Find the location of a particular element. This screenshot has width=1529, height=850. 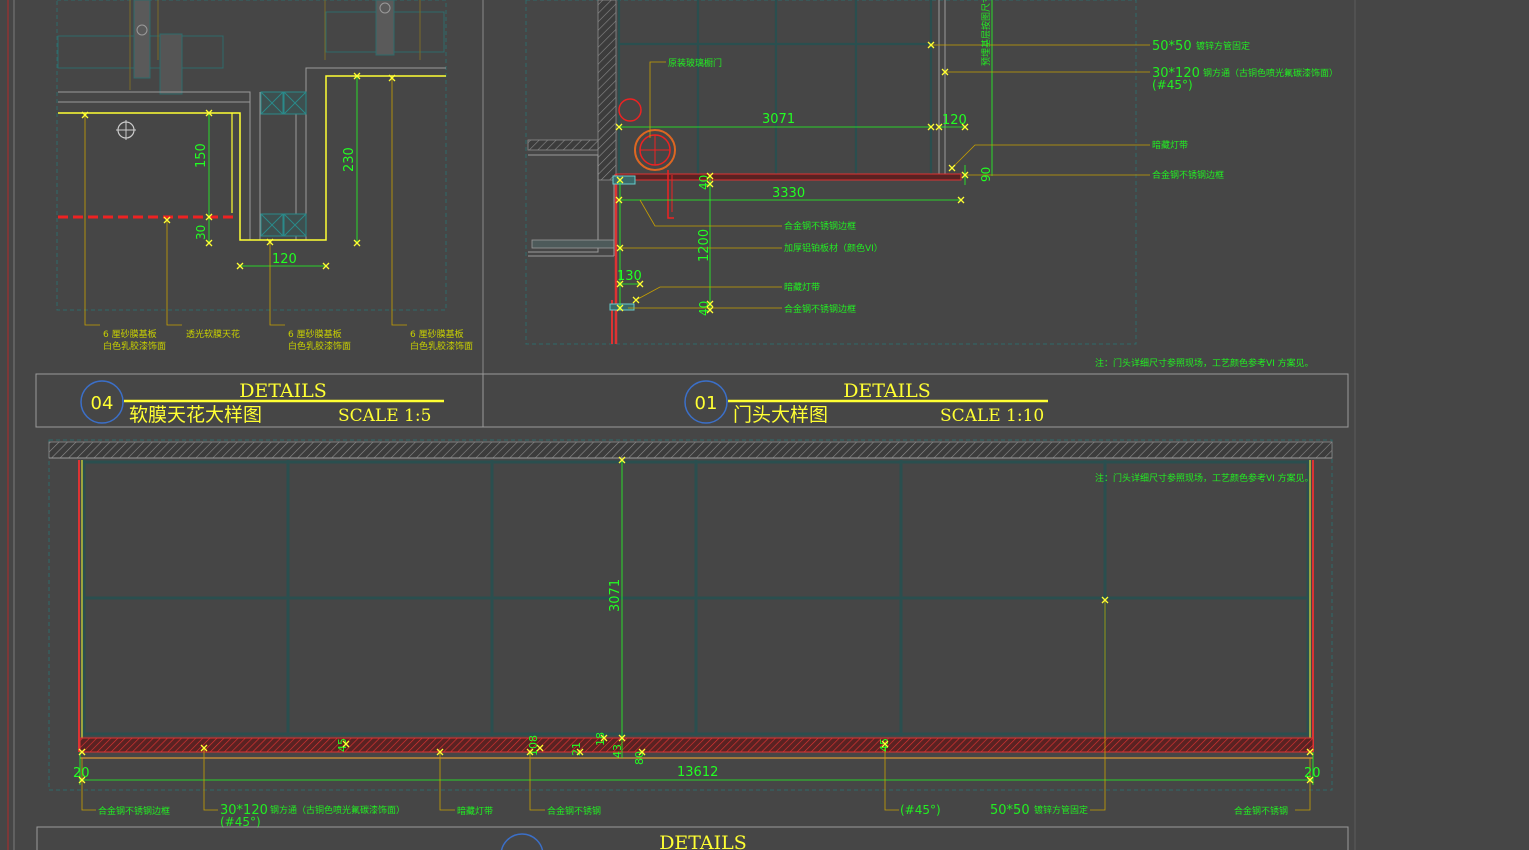

callout-01-a1: 合金钢不锈钢边框 is located at coordinates (820, 226).